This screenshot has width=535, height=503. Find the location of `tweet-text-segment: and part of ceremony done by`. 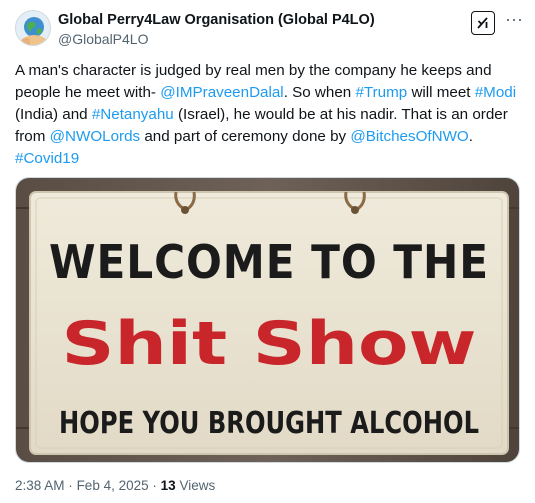

tweet-text-segment: and part of ceremony done by is located at coordinates (245, 136).